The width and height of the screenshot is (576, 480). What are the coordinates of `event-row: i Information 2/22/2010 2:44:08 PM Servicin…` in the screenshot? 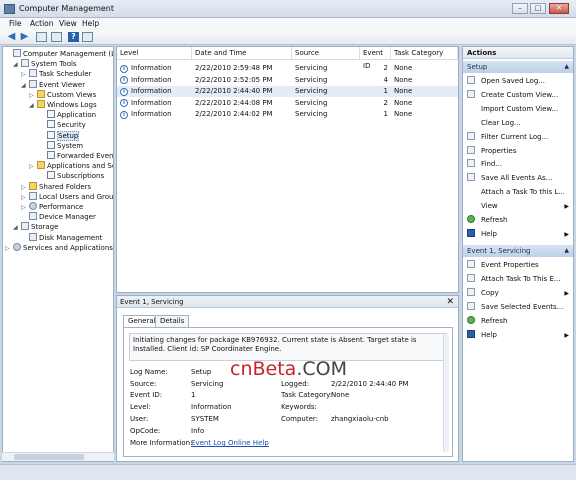 It's located at (287, 103).